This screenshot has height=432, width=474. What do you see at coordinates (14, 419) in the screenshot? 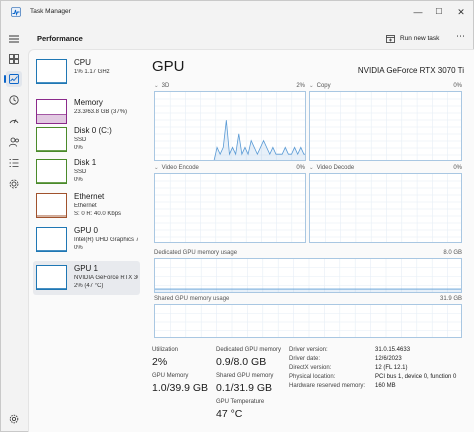
I see `settings-icon` at bounding box center [14, 419].